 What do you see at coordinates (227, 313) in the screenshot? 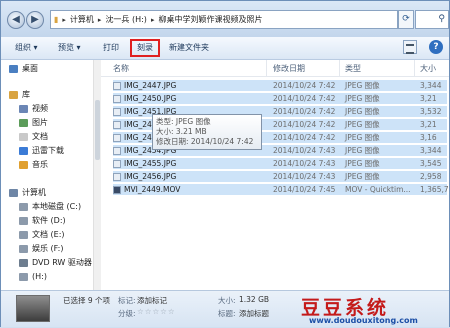
I see `title-label: 标题:` at bounding box center [227, 313].